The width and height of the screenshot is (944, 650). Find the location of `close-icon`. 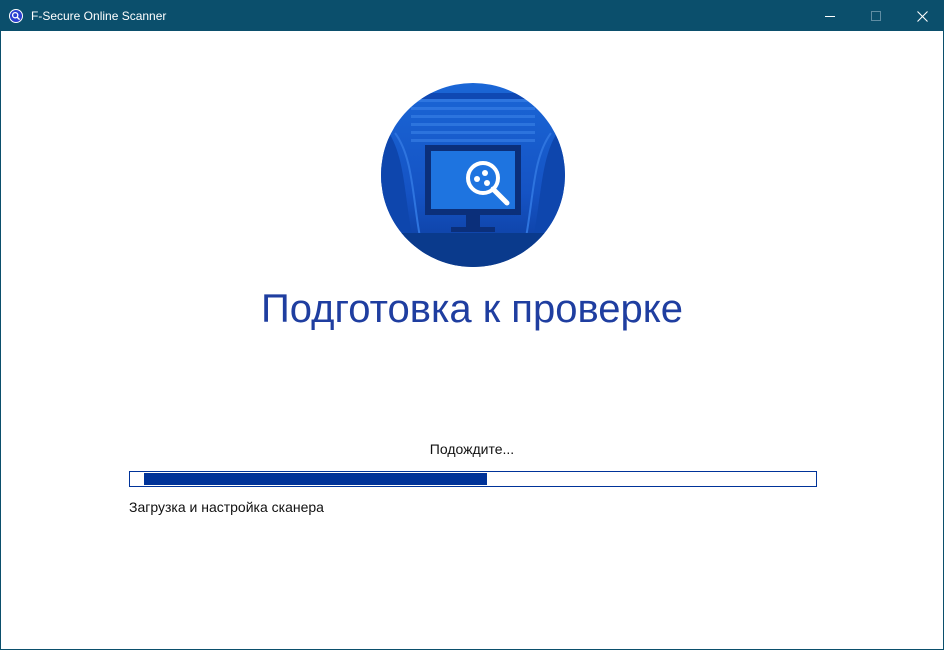

close-icon is located at coordinates (922, 16).